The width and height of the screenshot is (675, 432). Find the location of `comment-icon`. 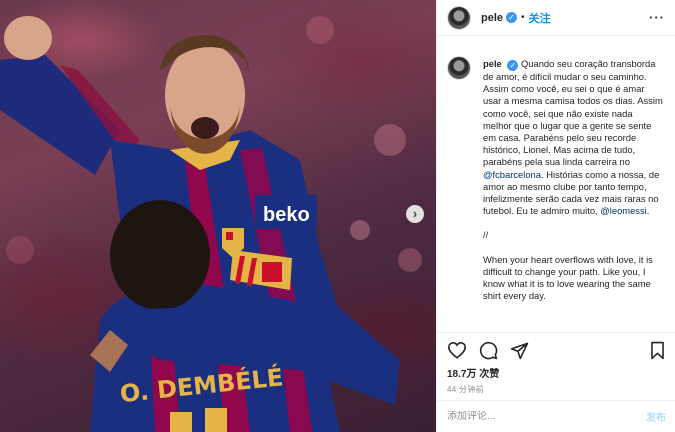

comment-icon is located at coordinates (488, 350).